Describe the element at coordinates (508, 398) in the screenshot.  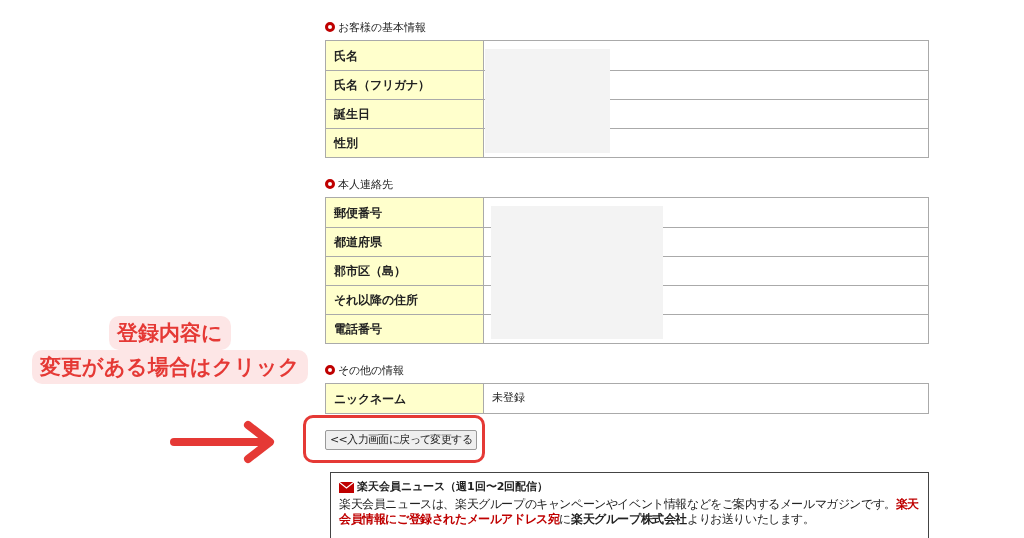
I see `field-value: 未登録` at that location.